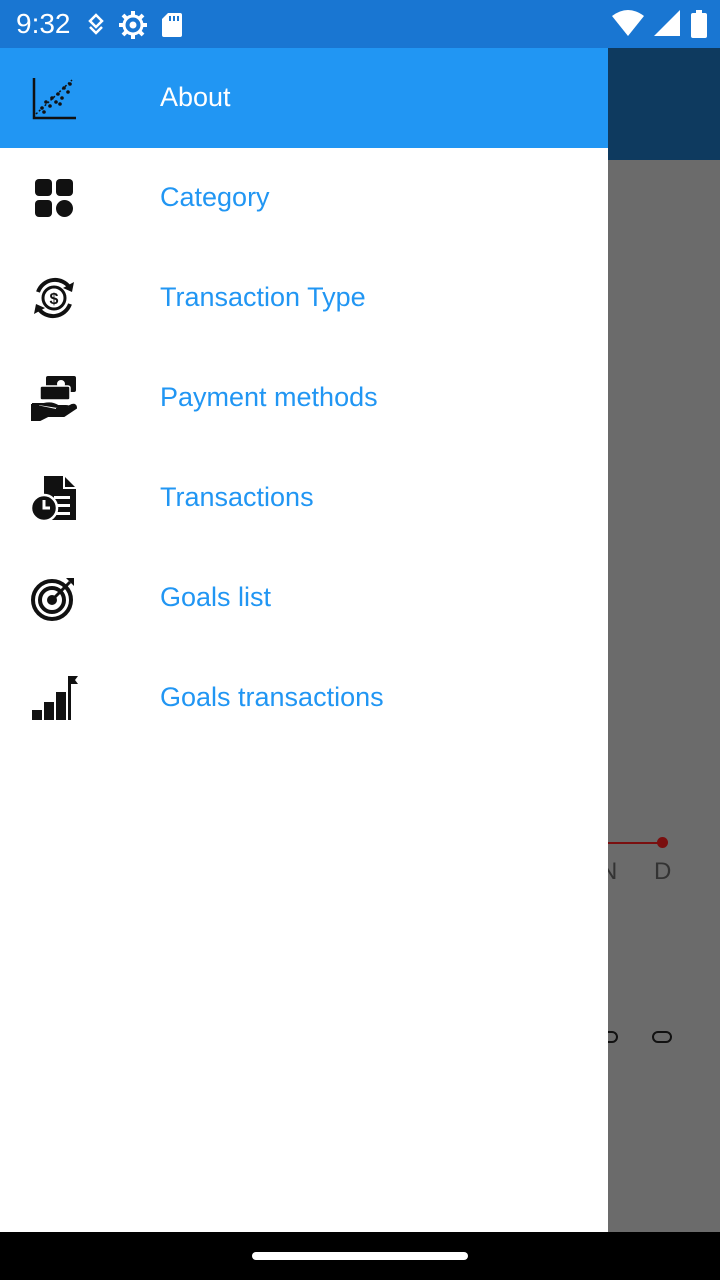 The height and width of the screenshot is (1280, 720). What do you see at coordinates (172, 25) in the screenshot?
I see `sd-card-icon` at bounding box center [172, 25].